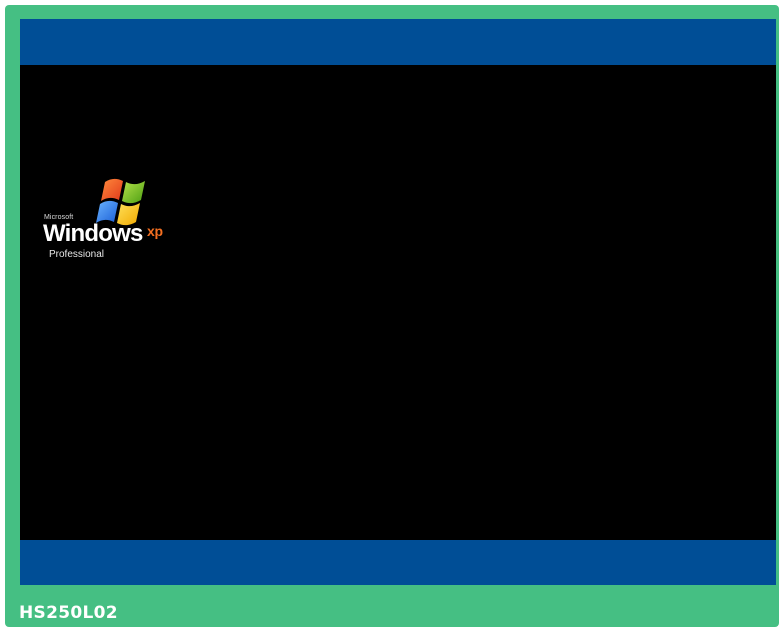 The height and width of the screenshot is (627, 779). I want to click on xp-wordmark: xp, so click(155, 231).